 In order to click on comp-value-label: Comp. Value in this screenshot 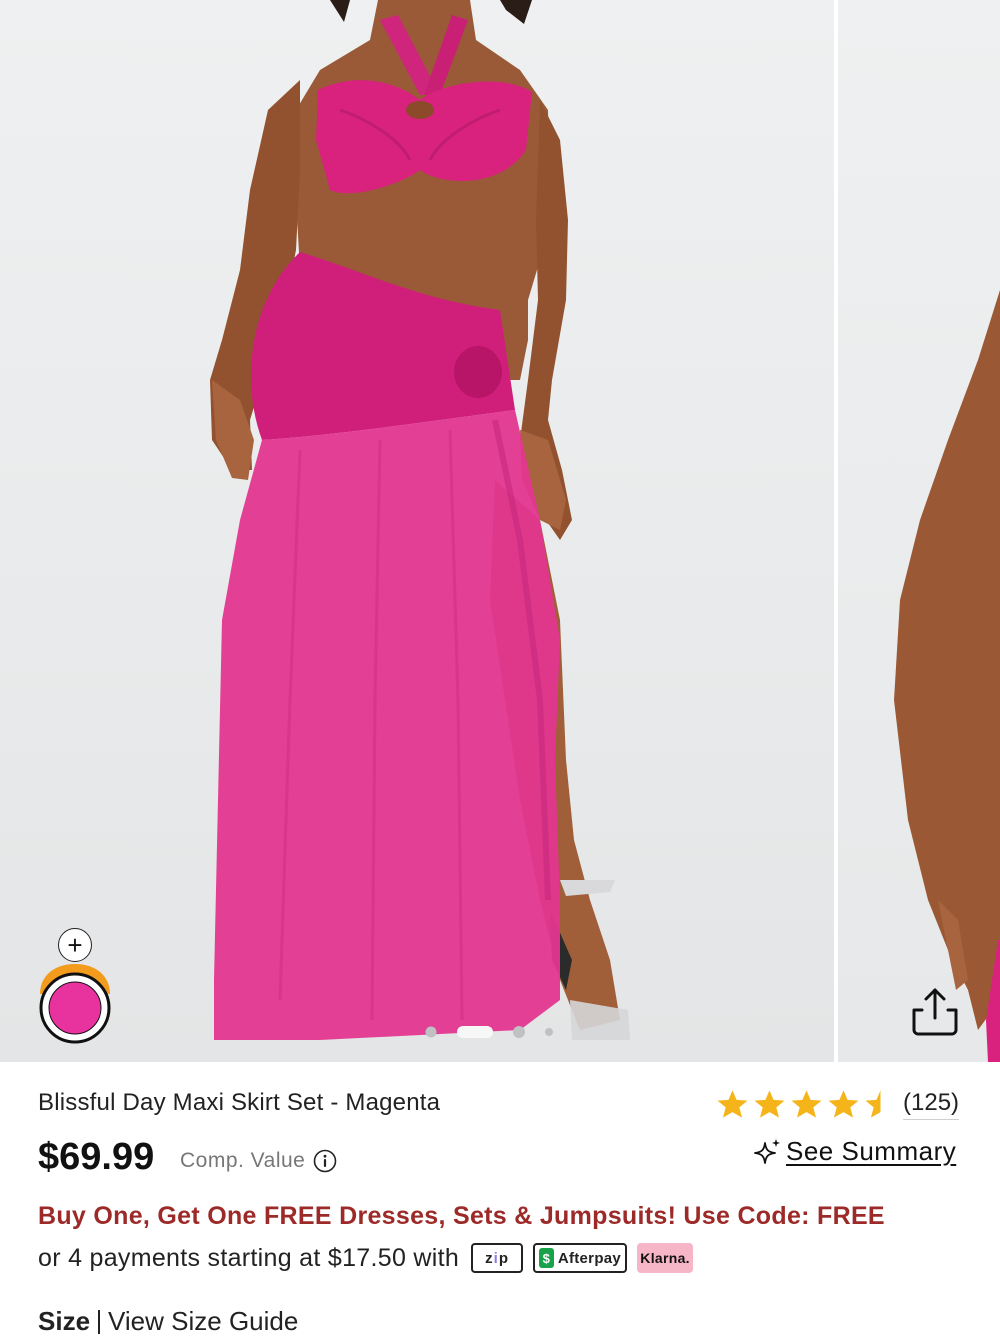, I will do `click(243, 1160)`.